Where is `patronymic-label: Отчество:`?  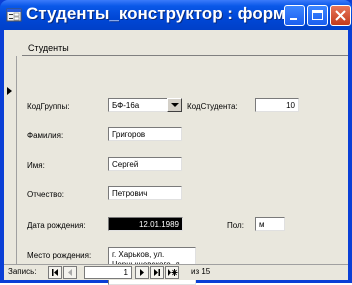
patronymic-label: Отчество: is located at coordinates (45, 194).